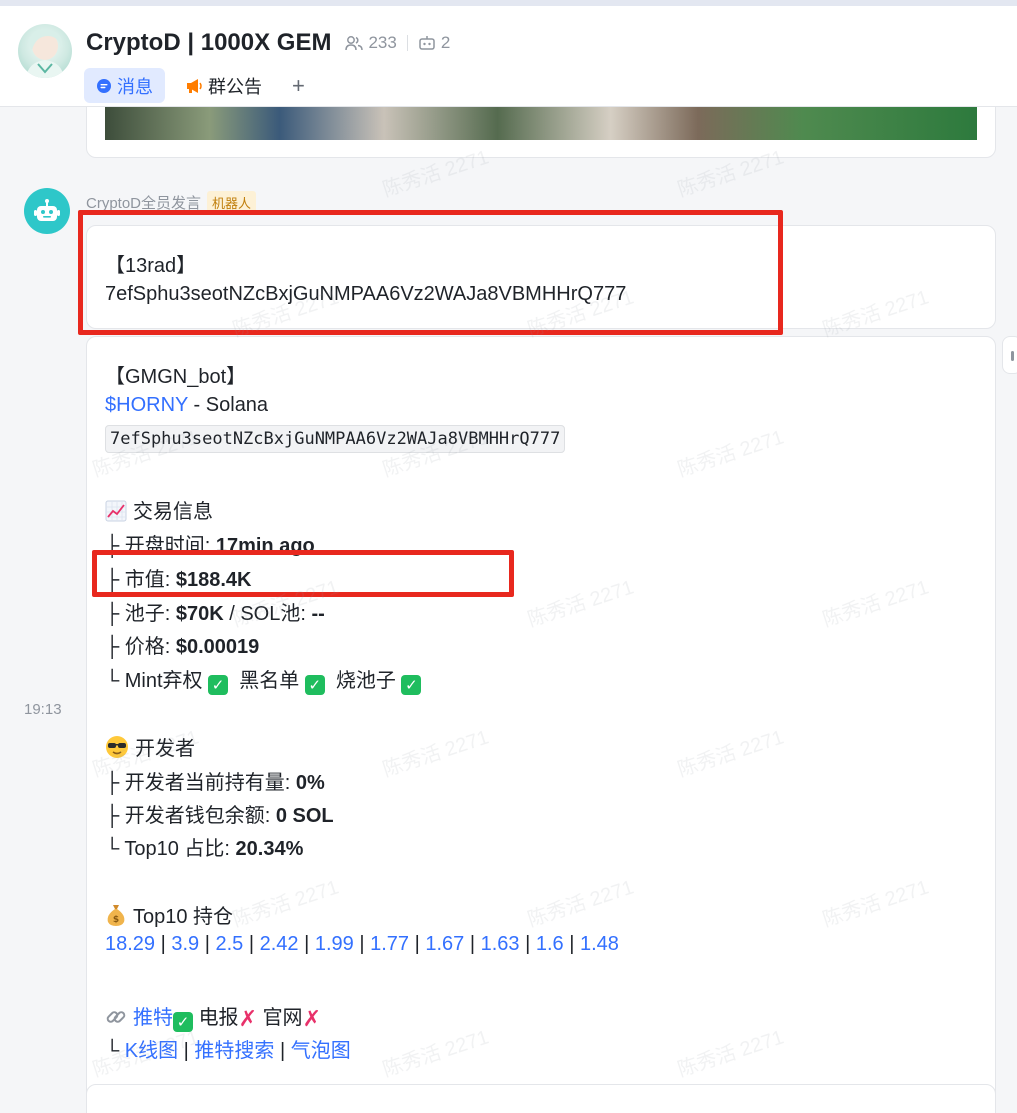 The image size is (1017, 1113). Describe the element at coordinates (115, 1051) in the screenshot. I see `tools-prefix: └` at that location.